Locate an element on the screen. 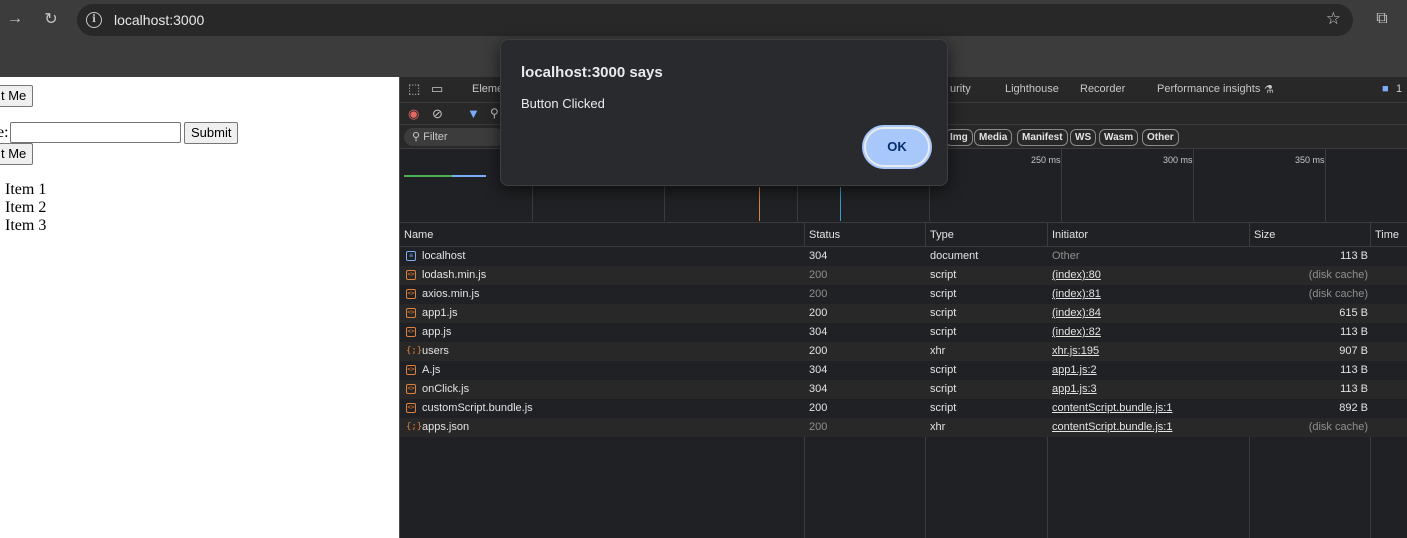 The image size is (1407, 538). network-table-header: Name Status Type Initiator Size Time is located at coordinates (903, 235).